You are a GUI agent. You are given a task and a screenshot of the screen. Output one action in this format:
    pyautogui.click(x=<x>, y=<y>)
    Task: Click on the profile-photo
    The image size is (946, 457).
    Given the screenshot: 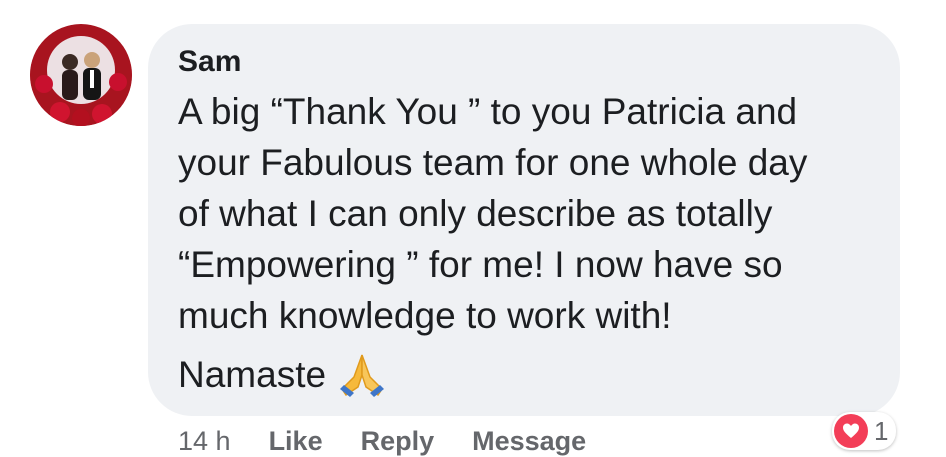 What is the action you would take?
    pyautogui.click(x=81, y=75)
    